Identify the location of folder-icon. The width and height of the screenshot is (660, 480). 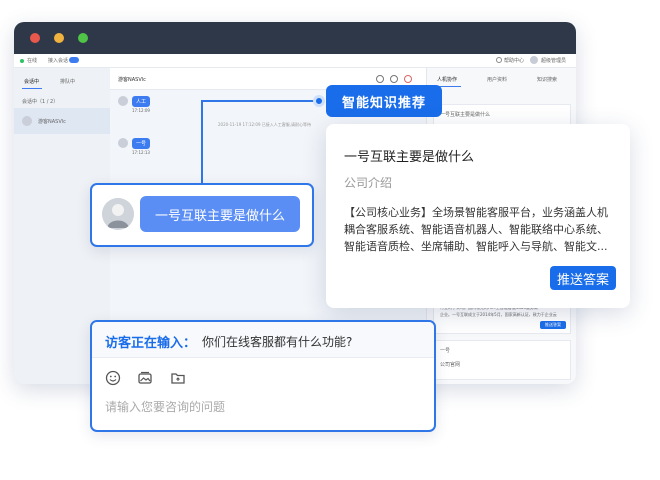
(178, 378).